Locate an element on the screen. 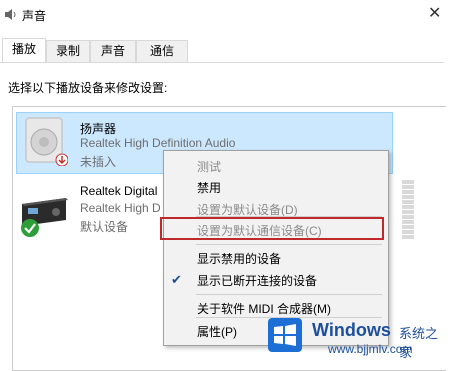 The height and width of the screenshot is (371, 450). device-name: Realtek Digital is located at coordinates (119, 191).